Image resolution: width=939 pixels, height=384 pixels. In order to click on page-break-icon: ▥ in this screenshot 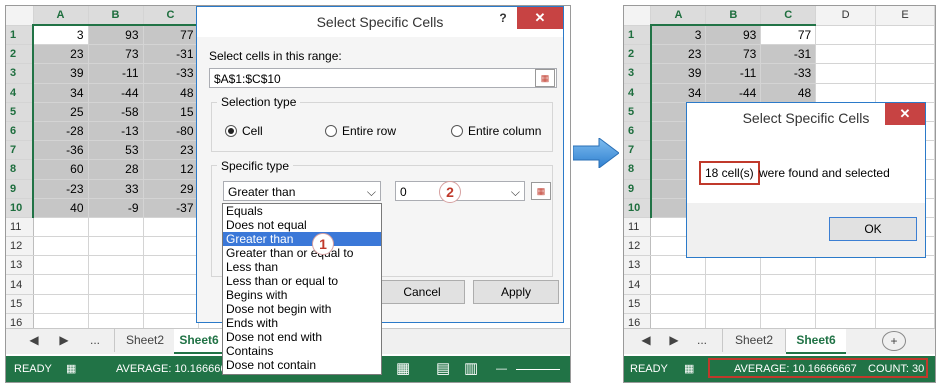, I will do `click(471, 369)`.